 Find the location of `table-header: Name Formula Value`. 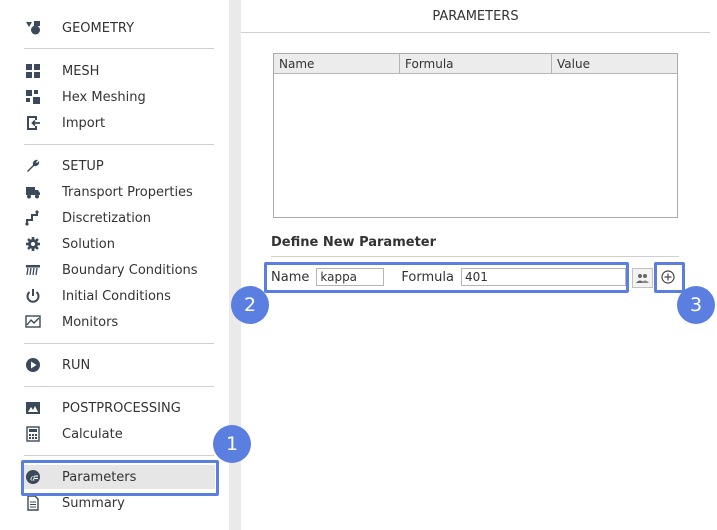

table-header: Name Formula Value is located at coordinates (475, 64).